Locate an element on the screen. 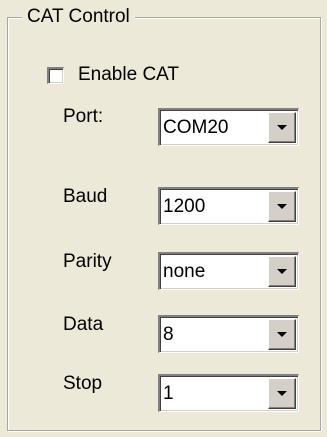  port-label: Port: is located at coordinates (83, 116).